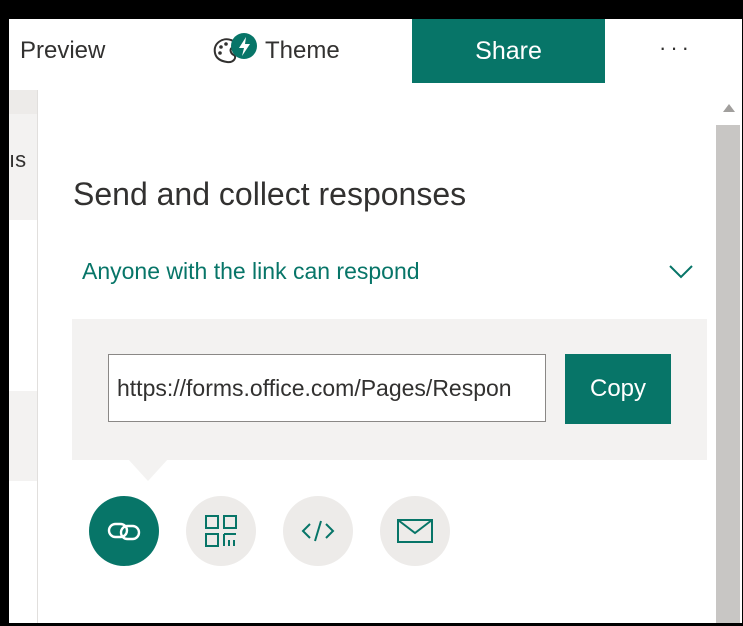 Image resolution: width=743 pixels, height=626 pixels. What do you see at coordinates (270, 194) in the screenshot?
I see `panel-title: Send and collect responses` at bounding box center [270, 194].